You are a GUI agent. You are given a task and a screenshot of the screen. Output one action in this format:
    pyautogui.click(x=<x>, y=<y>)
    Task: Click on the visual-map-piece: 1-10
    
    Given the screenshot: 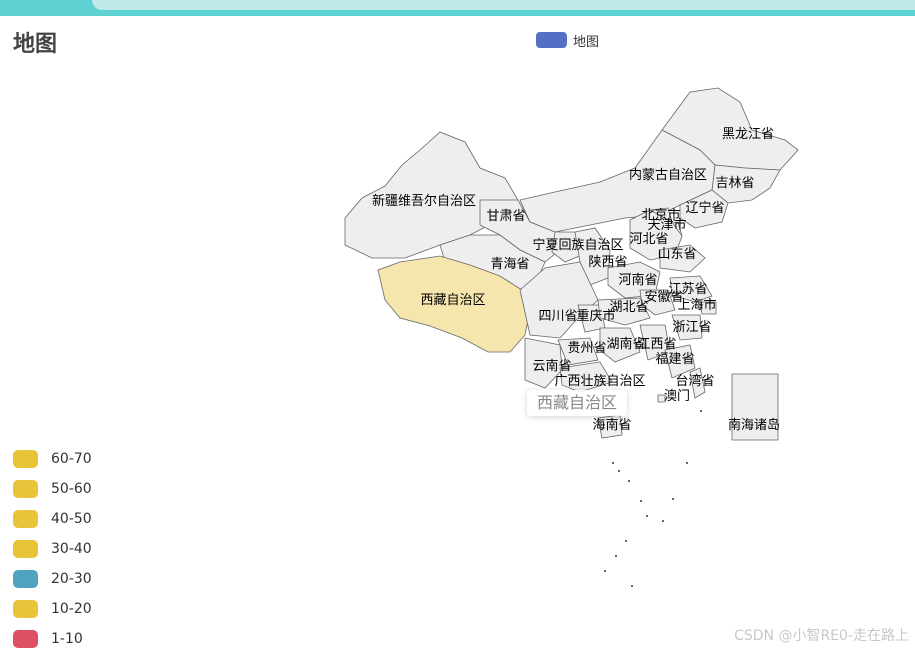 What is the action you would take?
    pyautogui.click(x=52, y=639)
    